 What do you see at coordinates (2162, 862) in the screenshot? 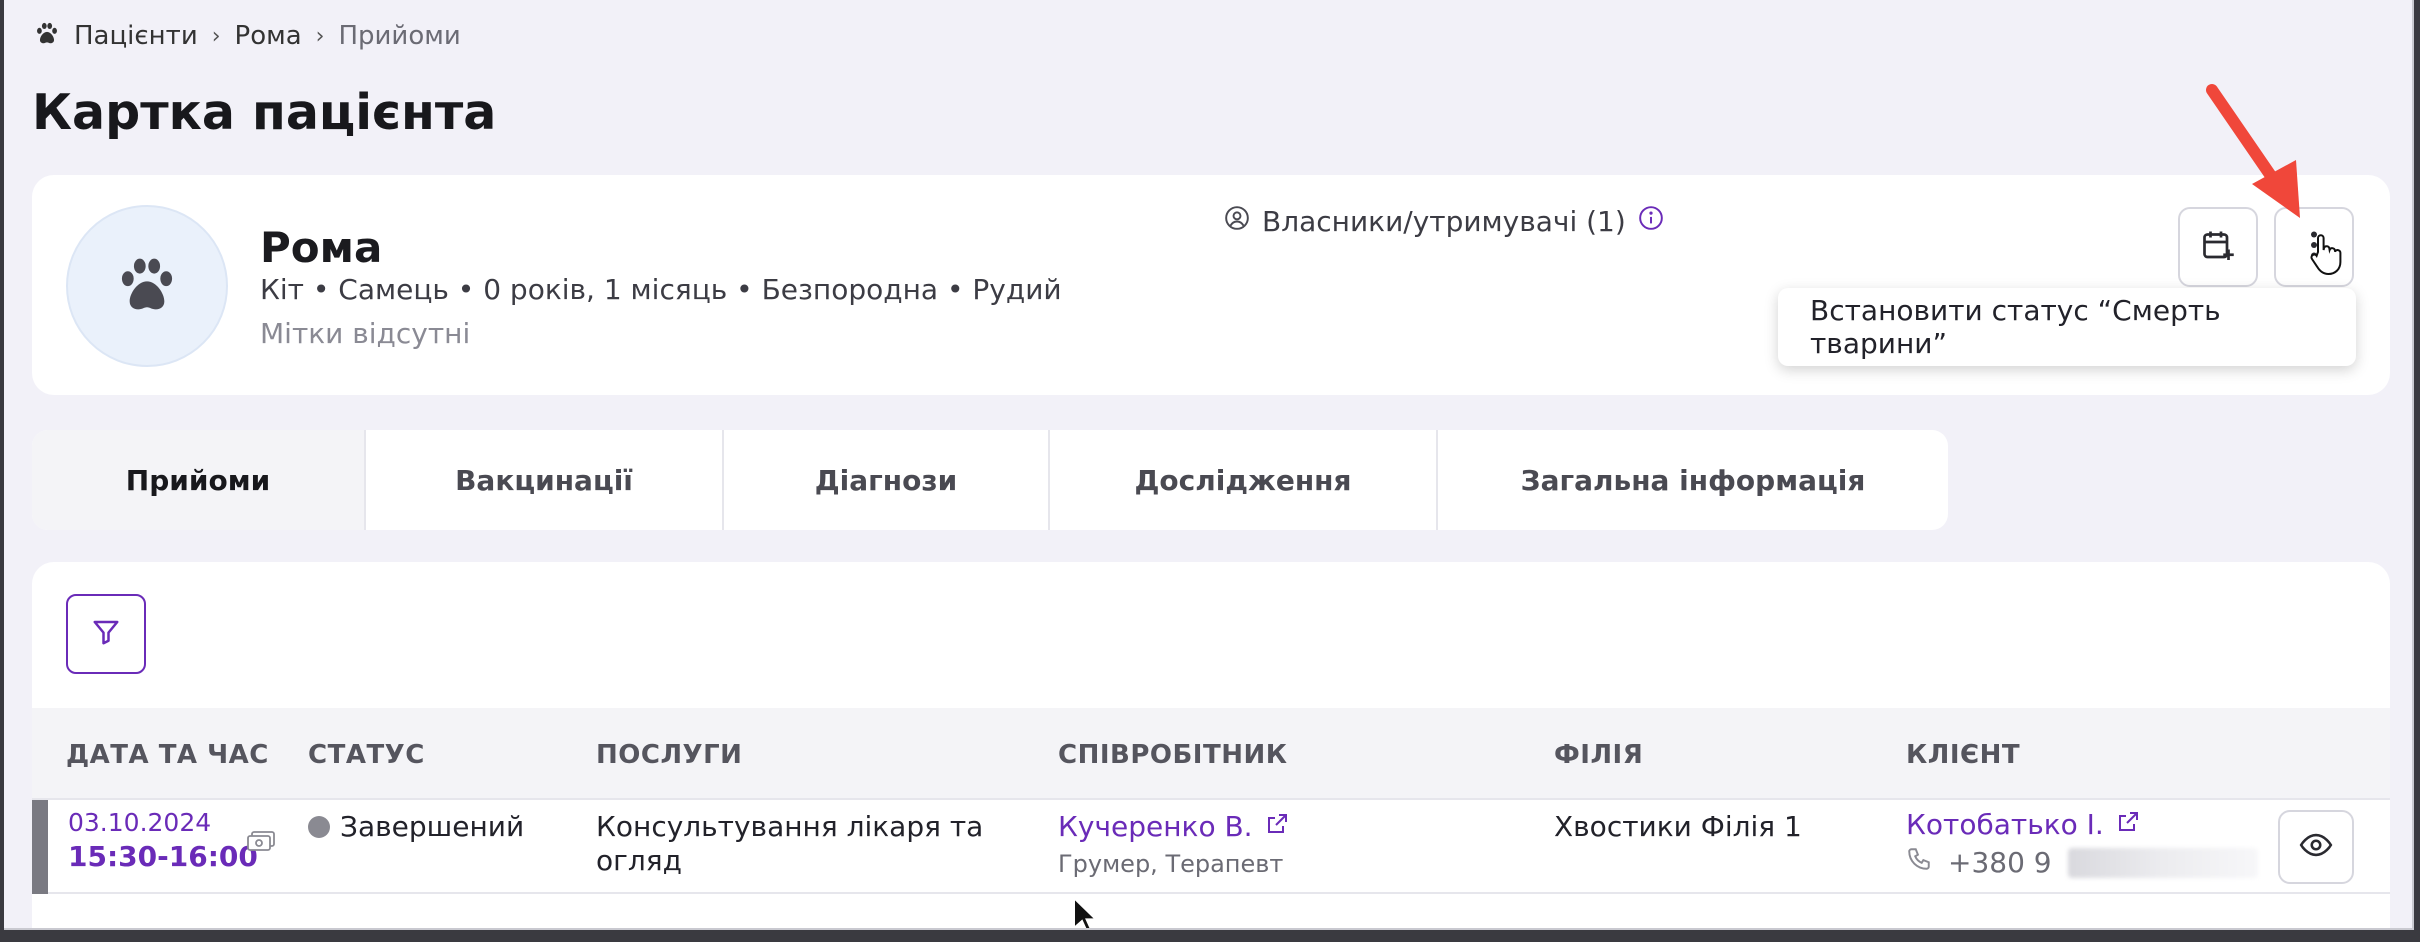
I see `redacted-phone` at bounding box center [2162, 862].